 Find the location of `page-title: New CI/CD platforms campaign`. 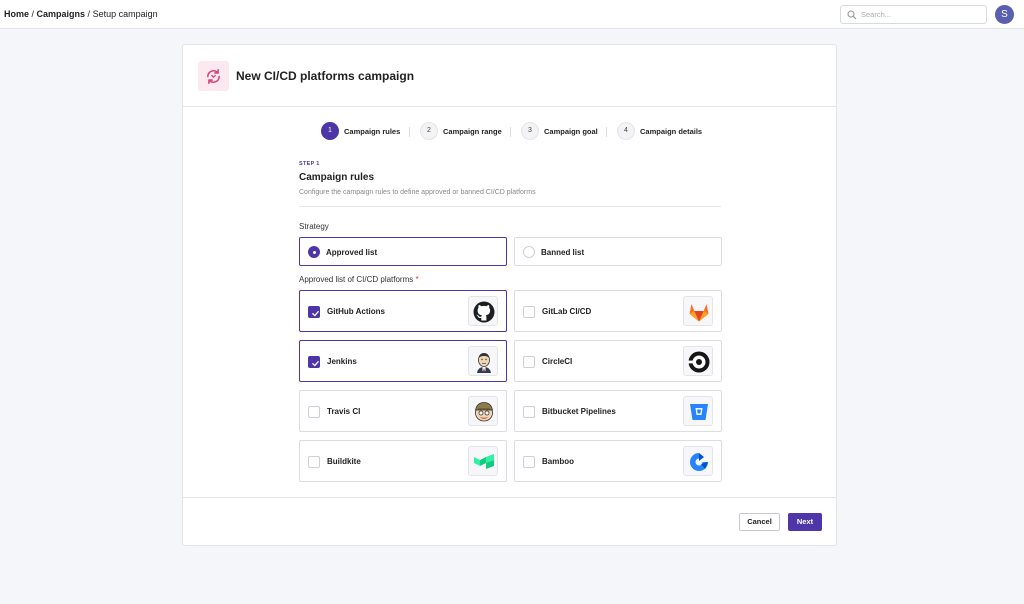

page-title: New CI/CD platforms campaign is located at coordinates (325, 76).